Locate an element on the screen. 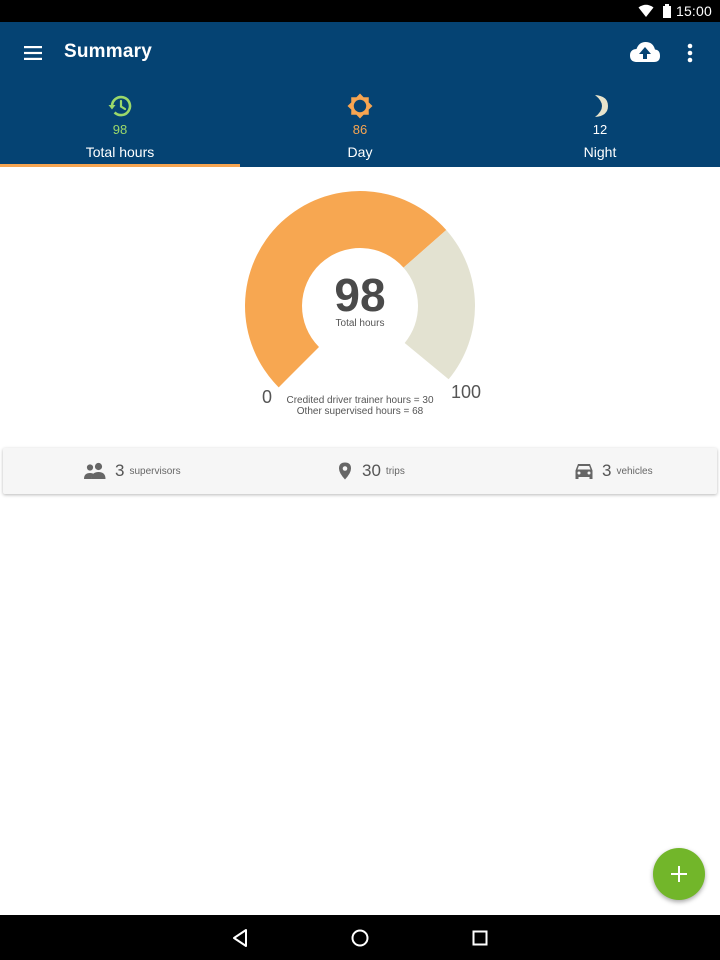 Image resolution: width=720 pixels, height=960 pixels. stat-supervisors-label: supervisors is located at coordinates (155, 471).